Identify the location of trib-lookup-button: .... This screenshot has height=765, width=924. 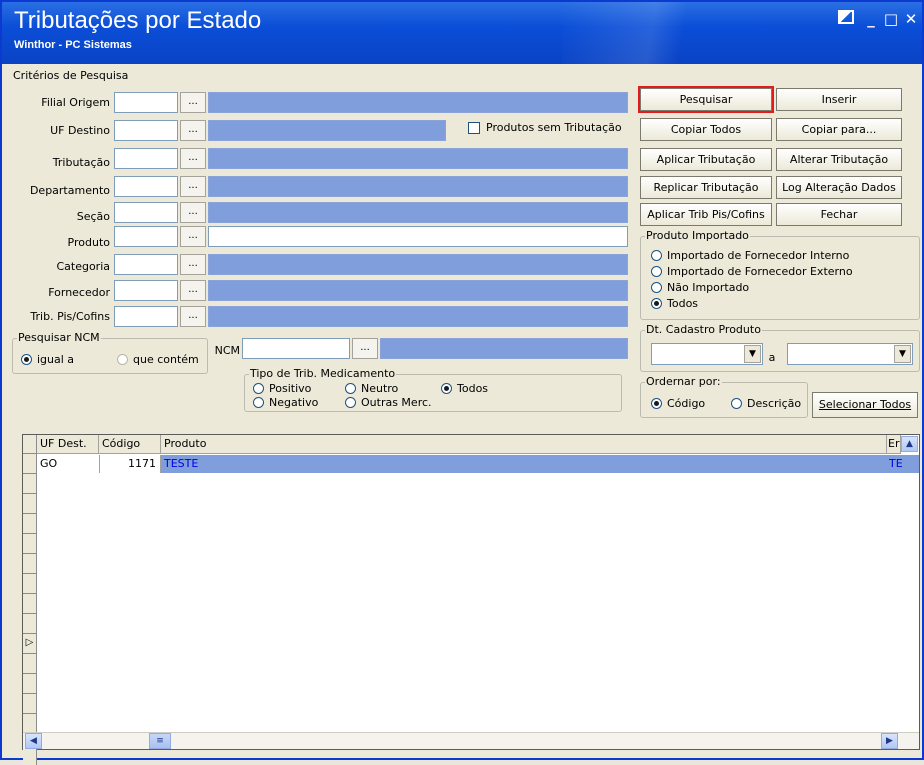
(193, 158).